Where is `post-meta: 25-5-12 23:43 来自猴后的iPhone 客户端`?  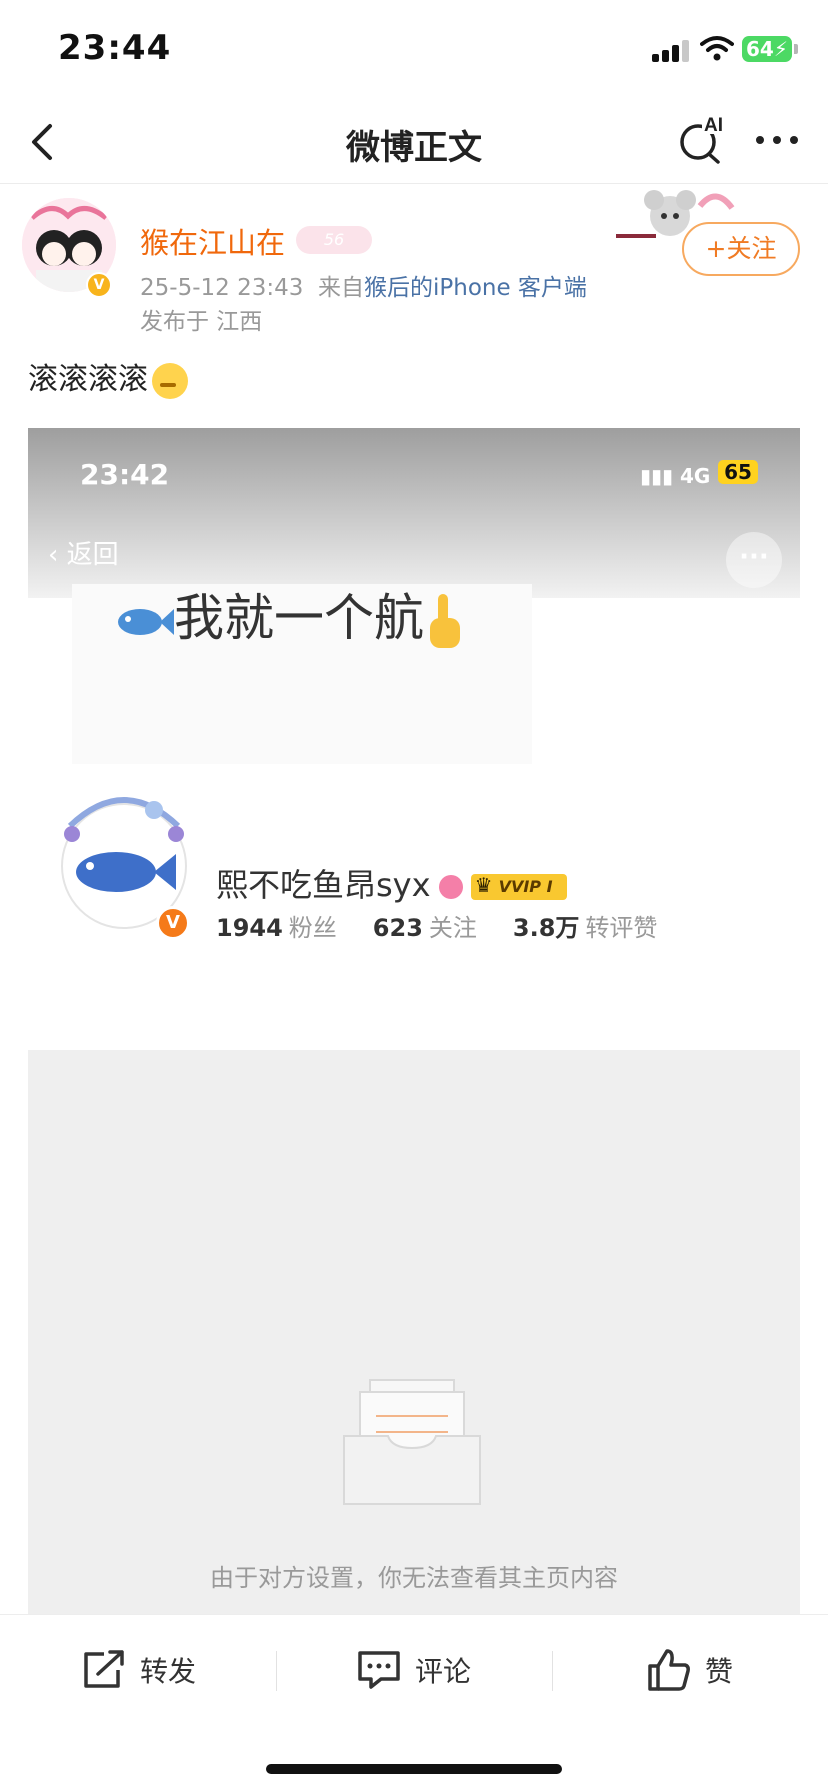
post-meta: 25-5-12 23:43 来自猴后的iPhone 客户端 is located at coordinates (363, 285).